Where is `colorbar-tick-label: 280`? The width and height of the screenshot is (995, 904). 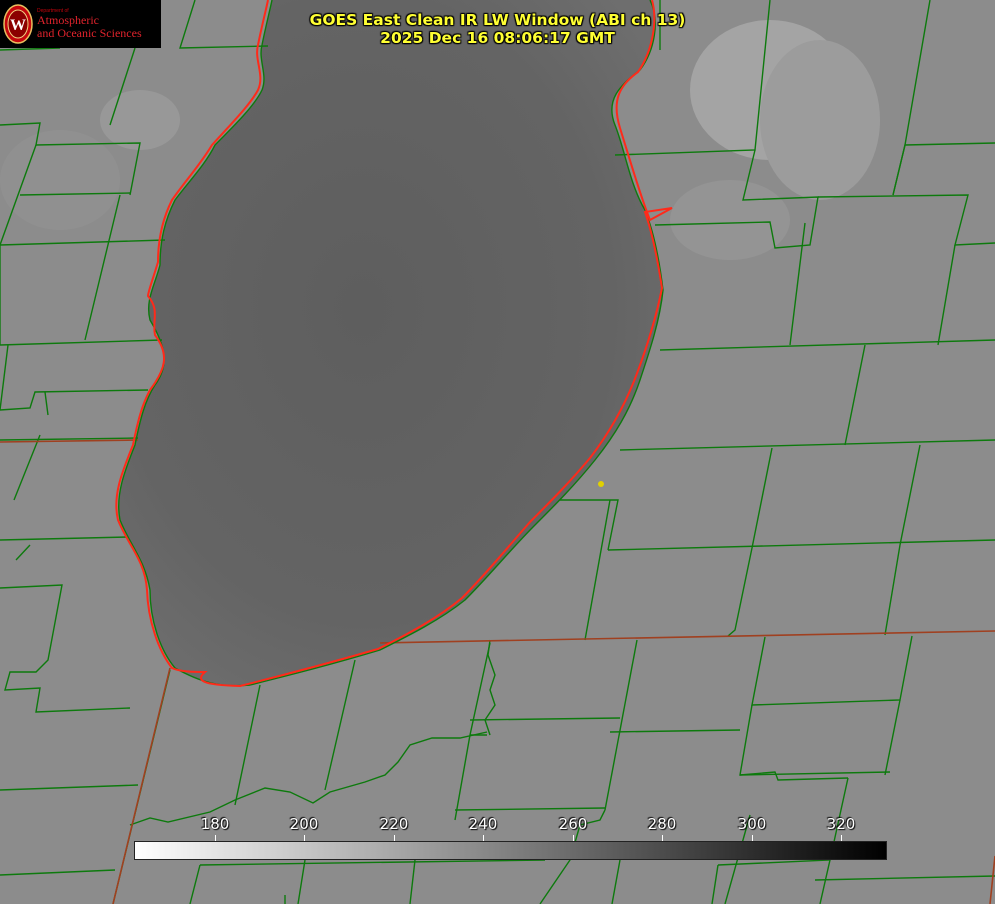
colorbar-tick-label: 280 is located at coordinates (662, 824).